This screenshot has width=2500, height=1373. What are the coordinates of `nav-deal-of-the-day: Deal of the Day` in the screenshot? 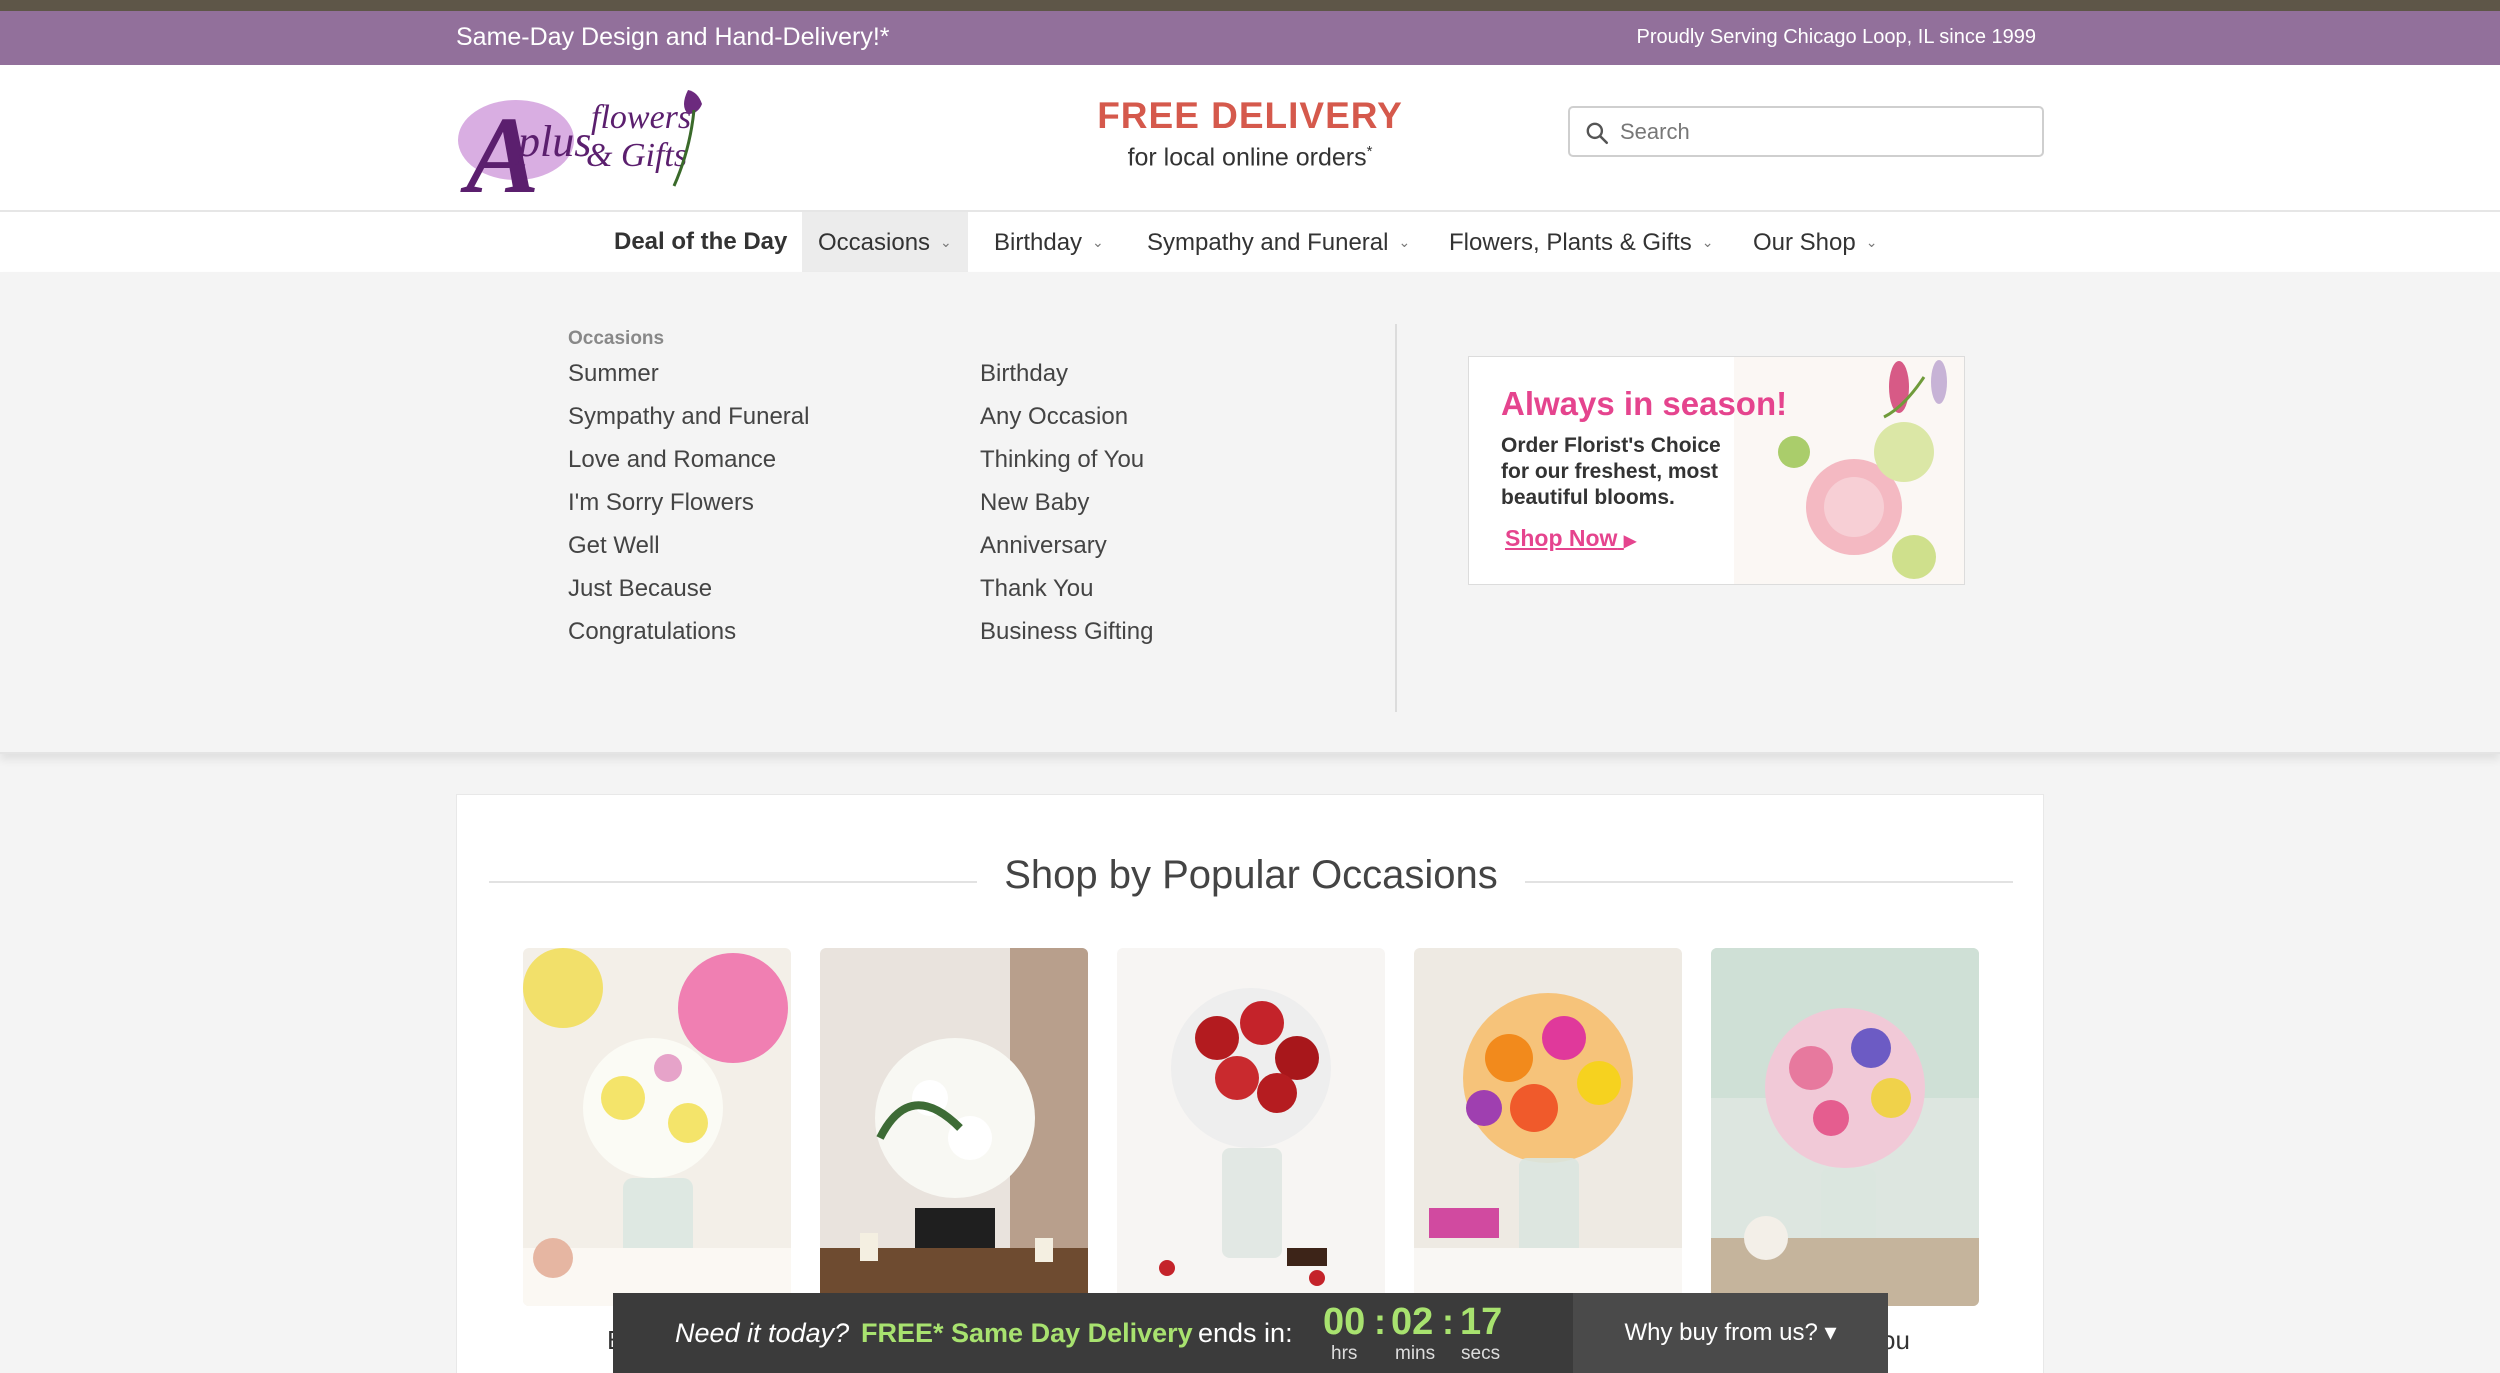 It's located at (700, 242).